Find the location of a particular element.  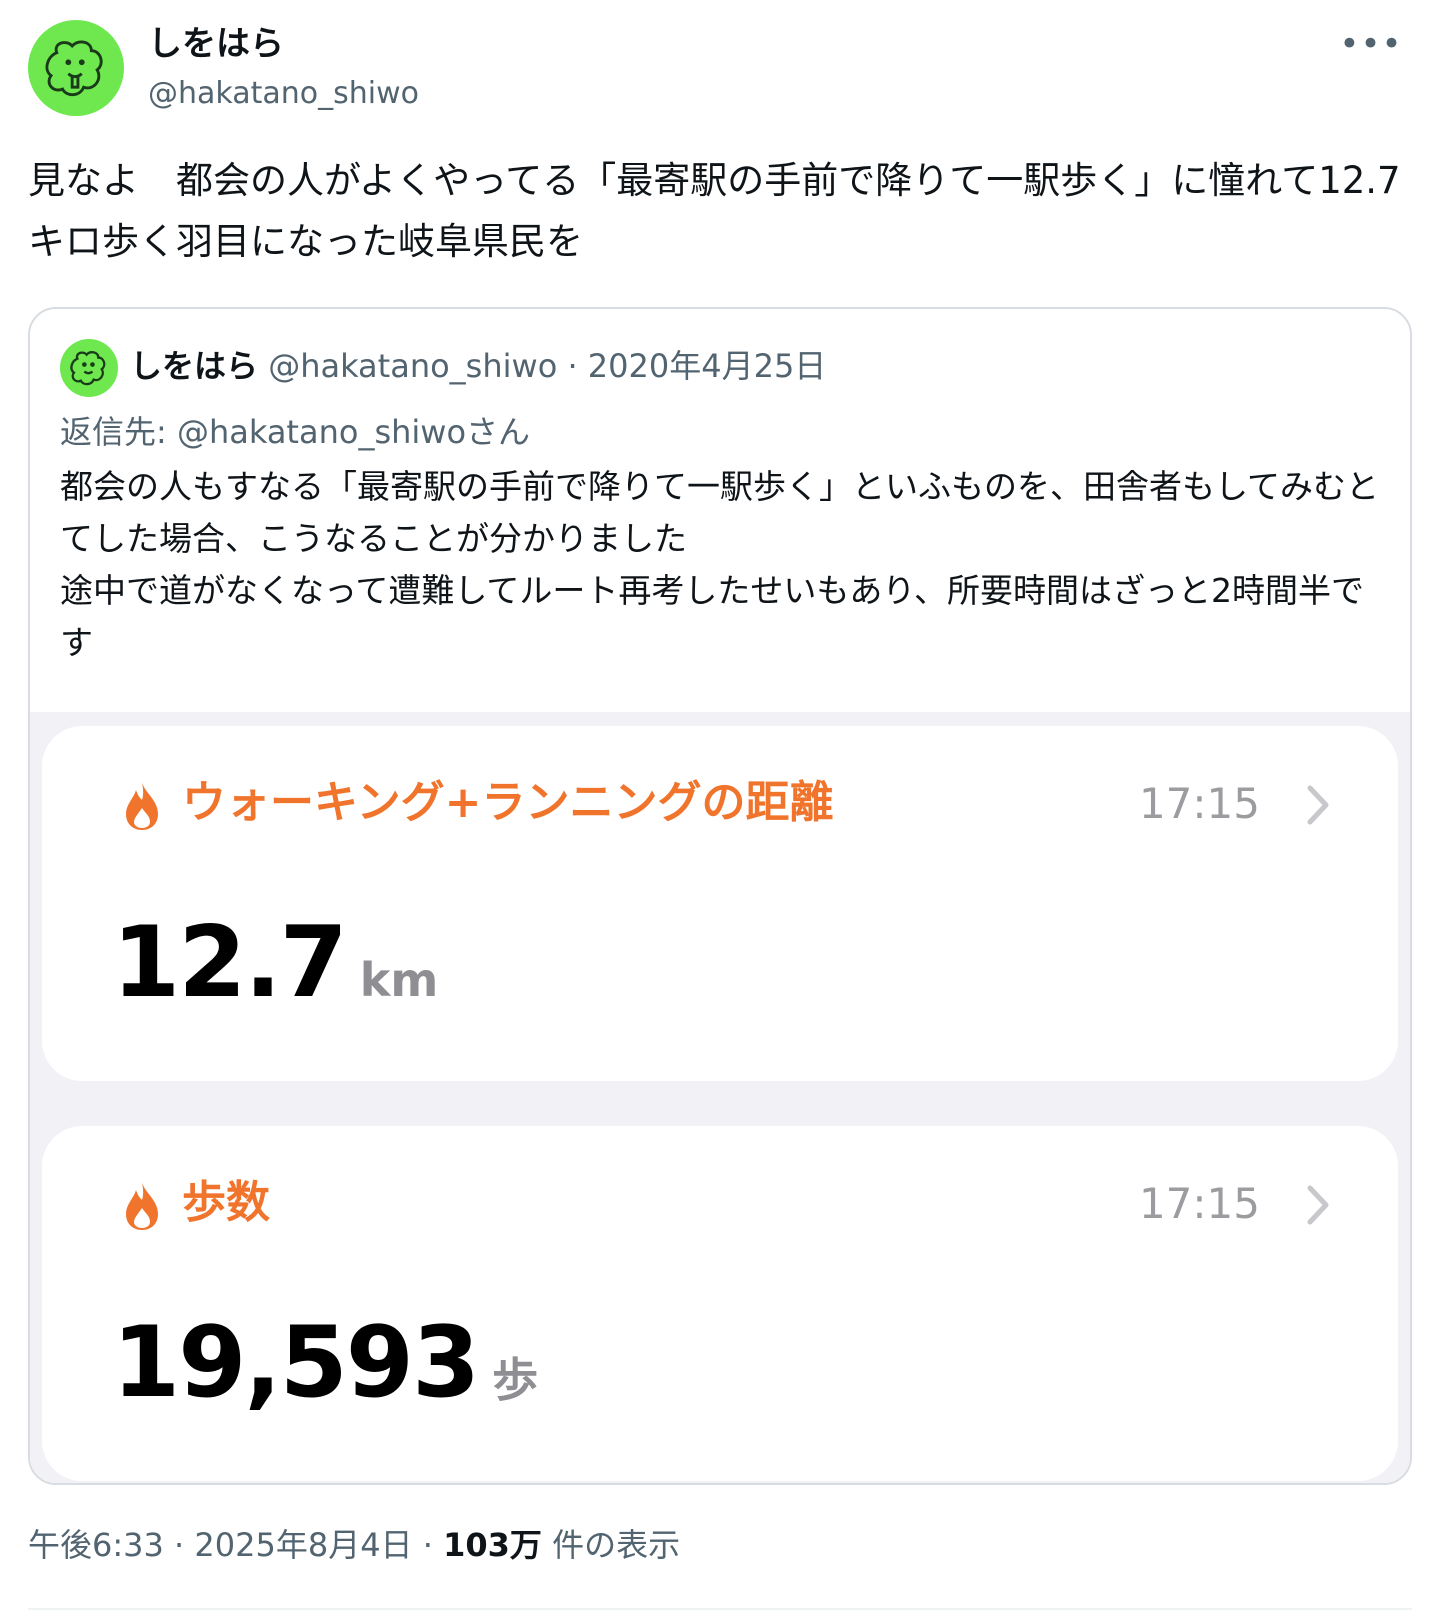

post-date: 2025年8月4日 is located at coordinates (303, 1545).